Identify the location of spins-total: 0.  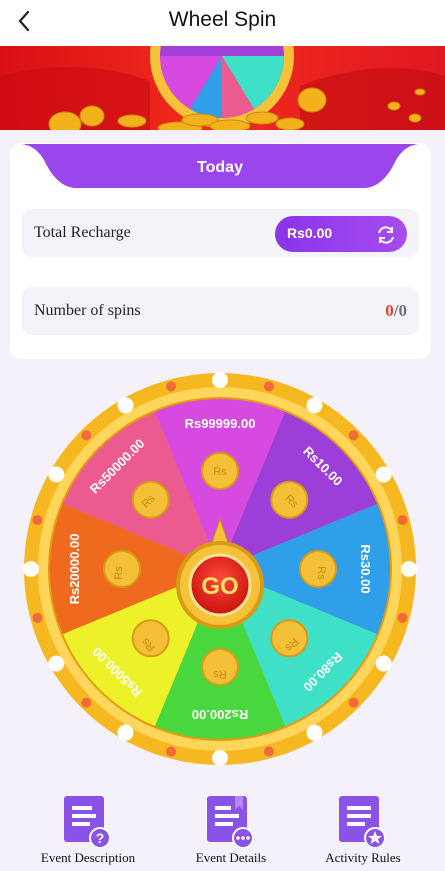
(403, 310).